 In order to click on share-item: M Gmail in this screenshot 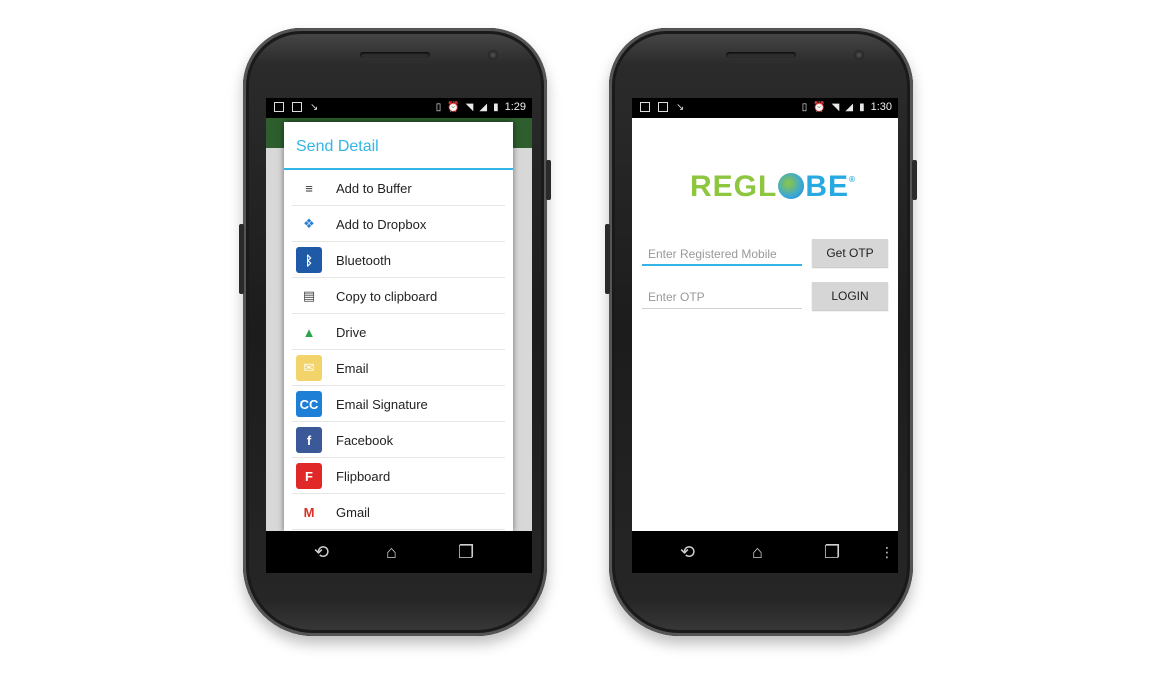, I will do `click(398, 512)`.